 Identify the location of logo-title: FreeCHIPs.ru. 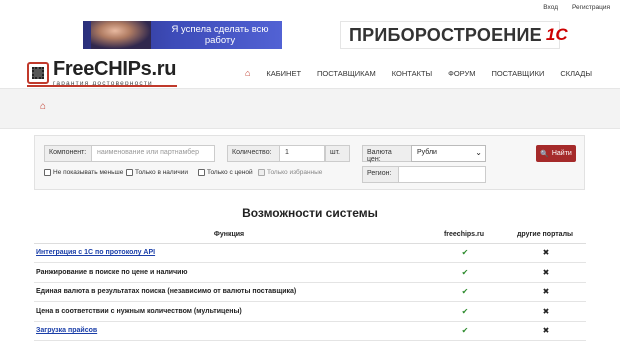
(115, 69).